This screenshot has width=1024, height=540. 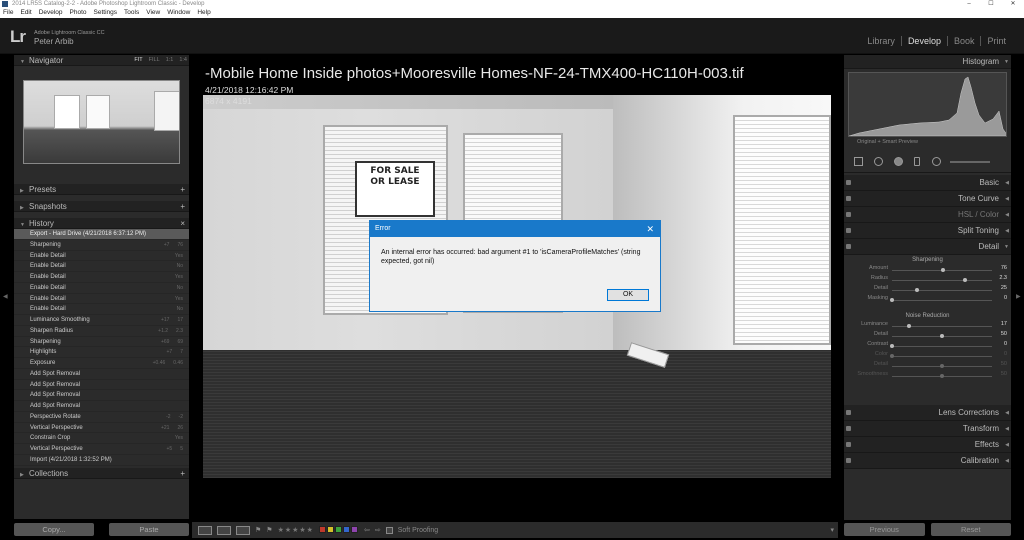 I want to click on module-print: Print, so click(x=996, y=41).